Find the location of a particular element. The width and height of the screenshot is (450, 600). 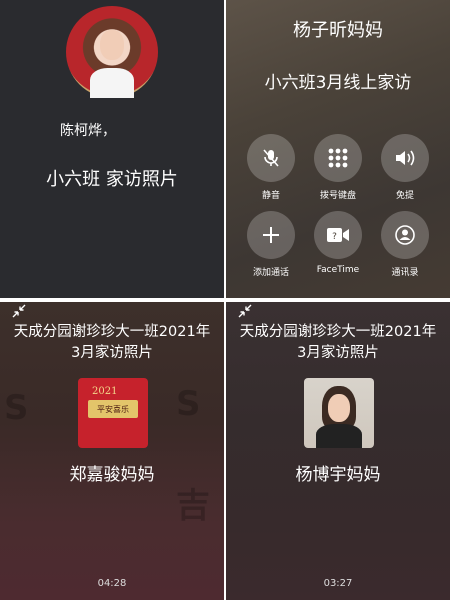

call-subtitle: 小六班3月线上家访 is located at coordinates (338, 83).